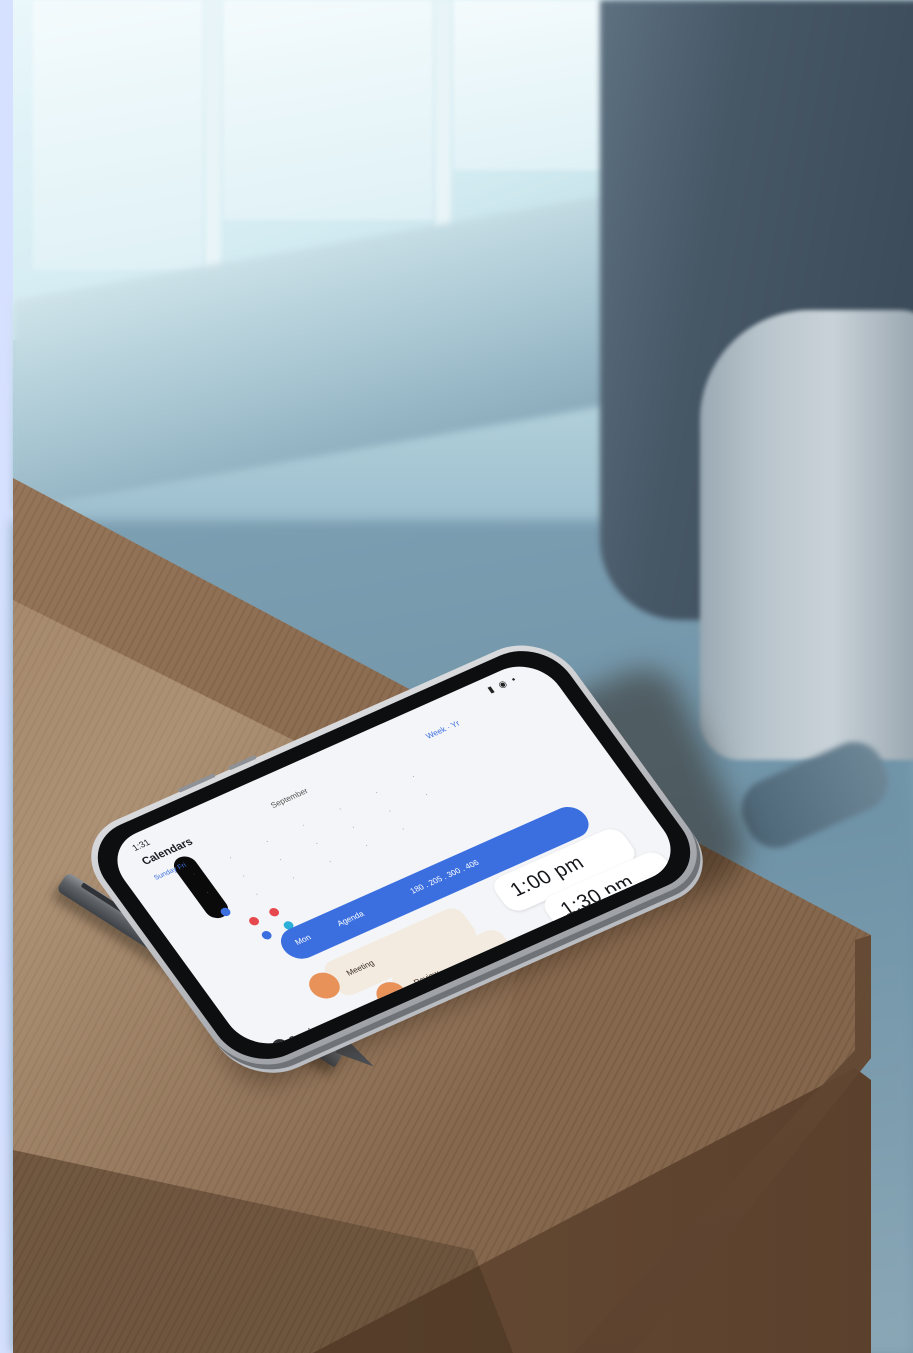 The image size is (913, 1353). Describe the element at coordinates (304, 1035) in the screenshot. I see `bottom-label: 8 min` at that location.